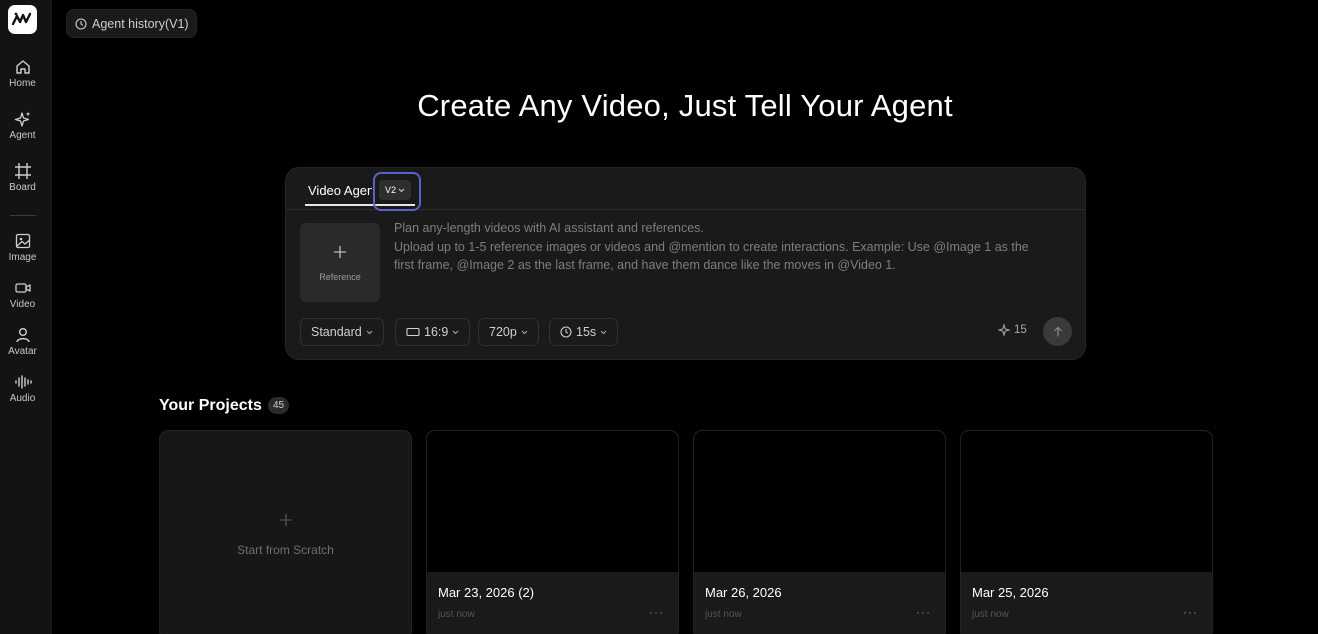 This screenshot has height=634, width=1318. I want to click on app-logo, so click(22, 19).